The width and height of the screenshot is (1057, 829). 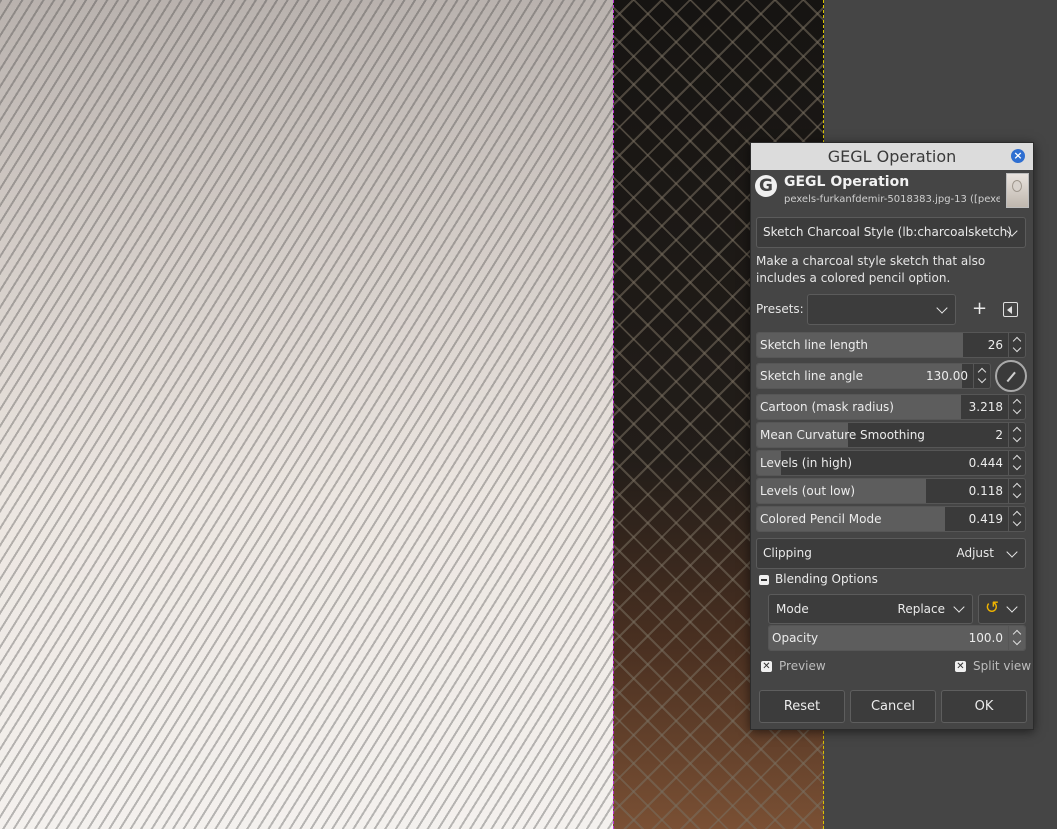 I want to click on slider-label: Mean Curvature Smoothing, so click(x=842, y=435).